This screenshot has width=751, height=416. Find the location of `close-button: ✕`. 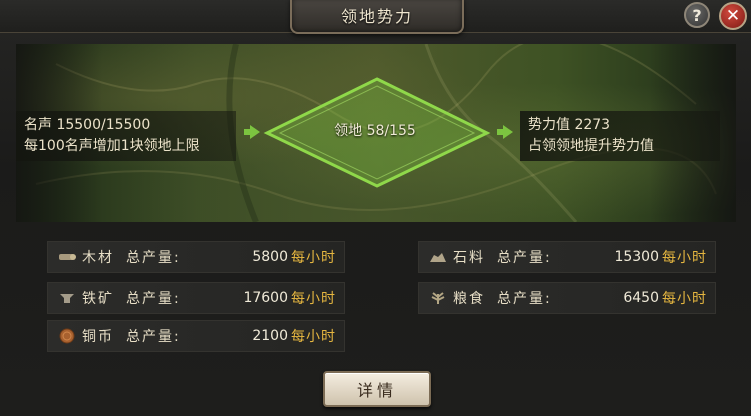

close-button: ✕ is located at coordinates (733, 16).